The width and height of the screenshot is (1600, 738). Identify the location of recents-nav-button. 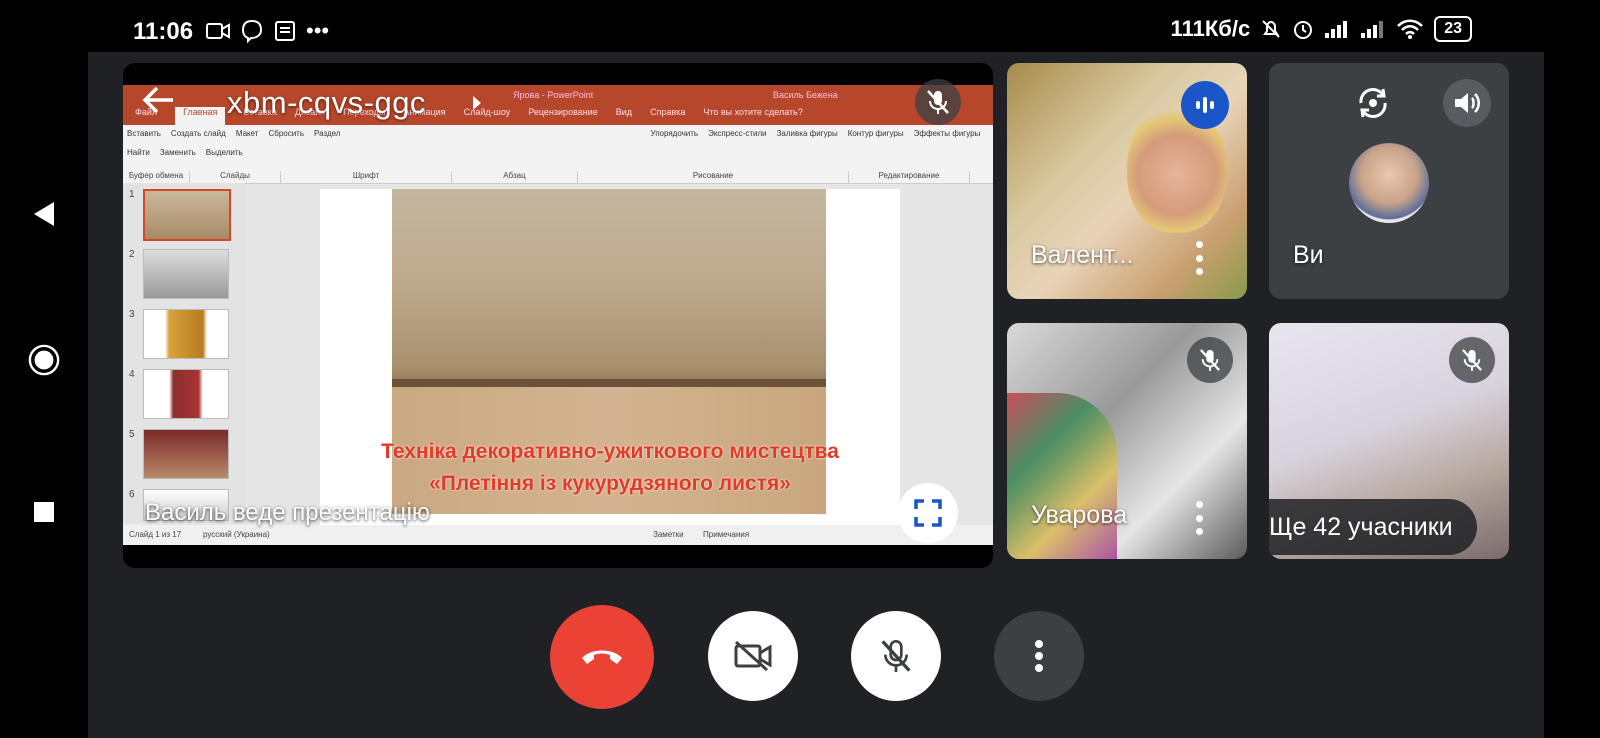
(44, 512).